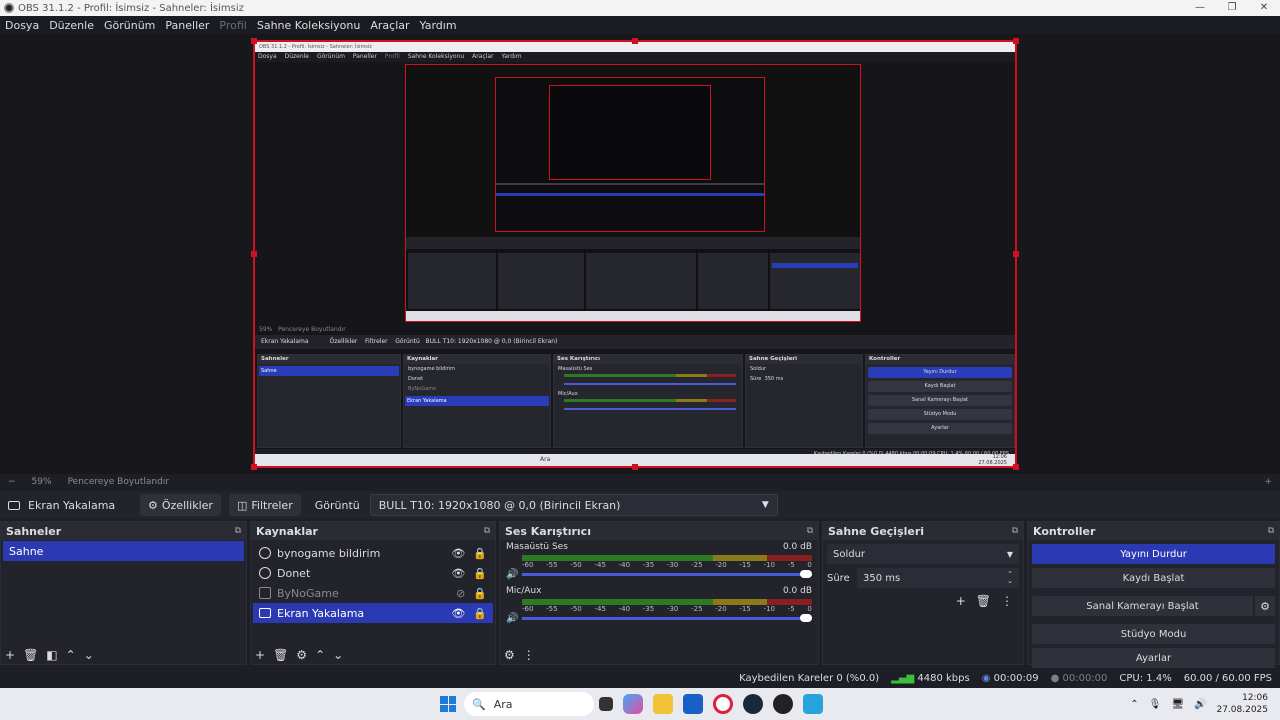 This screenshot has height=720, width=1280. I want to click on task-view-icon, so click(606, 704).